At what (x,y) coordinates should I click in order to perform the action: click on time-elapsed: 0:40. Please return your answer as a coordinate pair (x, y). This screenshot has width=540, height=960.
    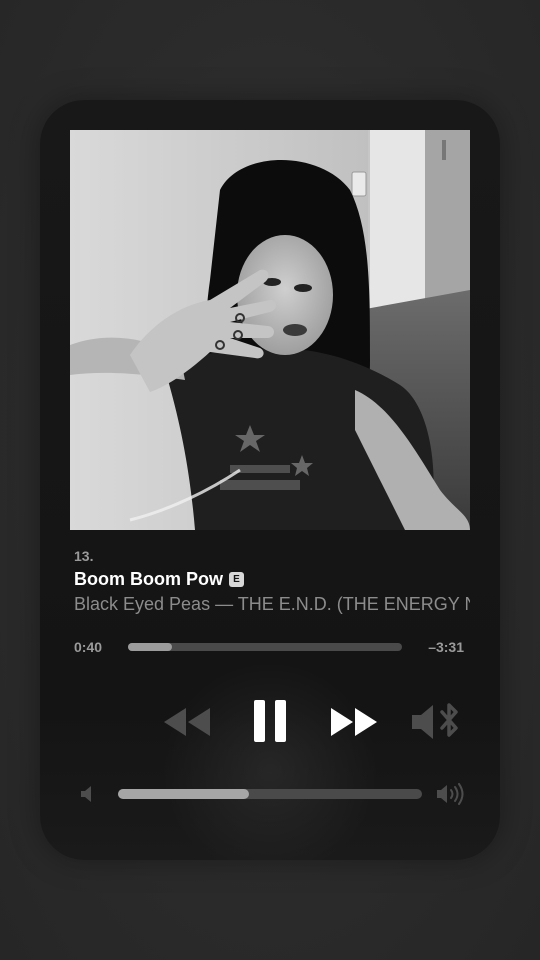
    Looking at the image, I should click on (88, 647).